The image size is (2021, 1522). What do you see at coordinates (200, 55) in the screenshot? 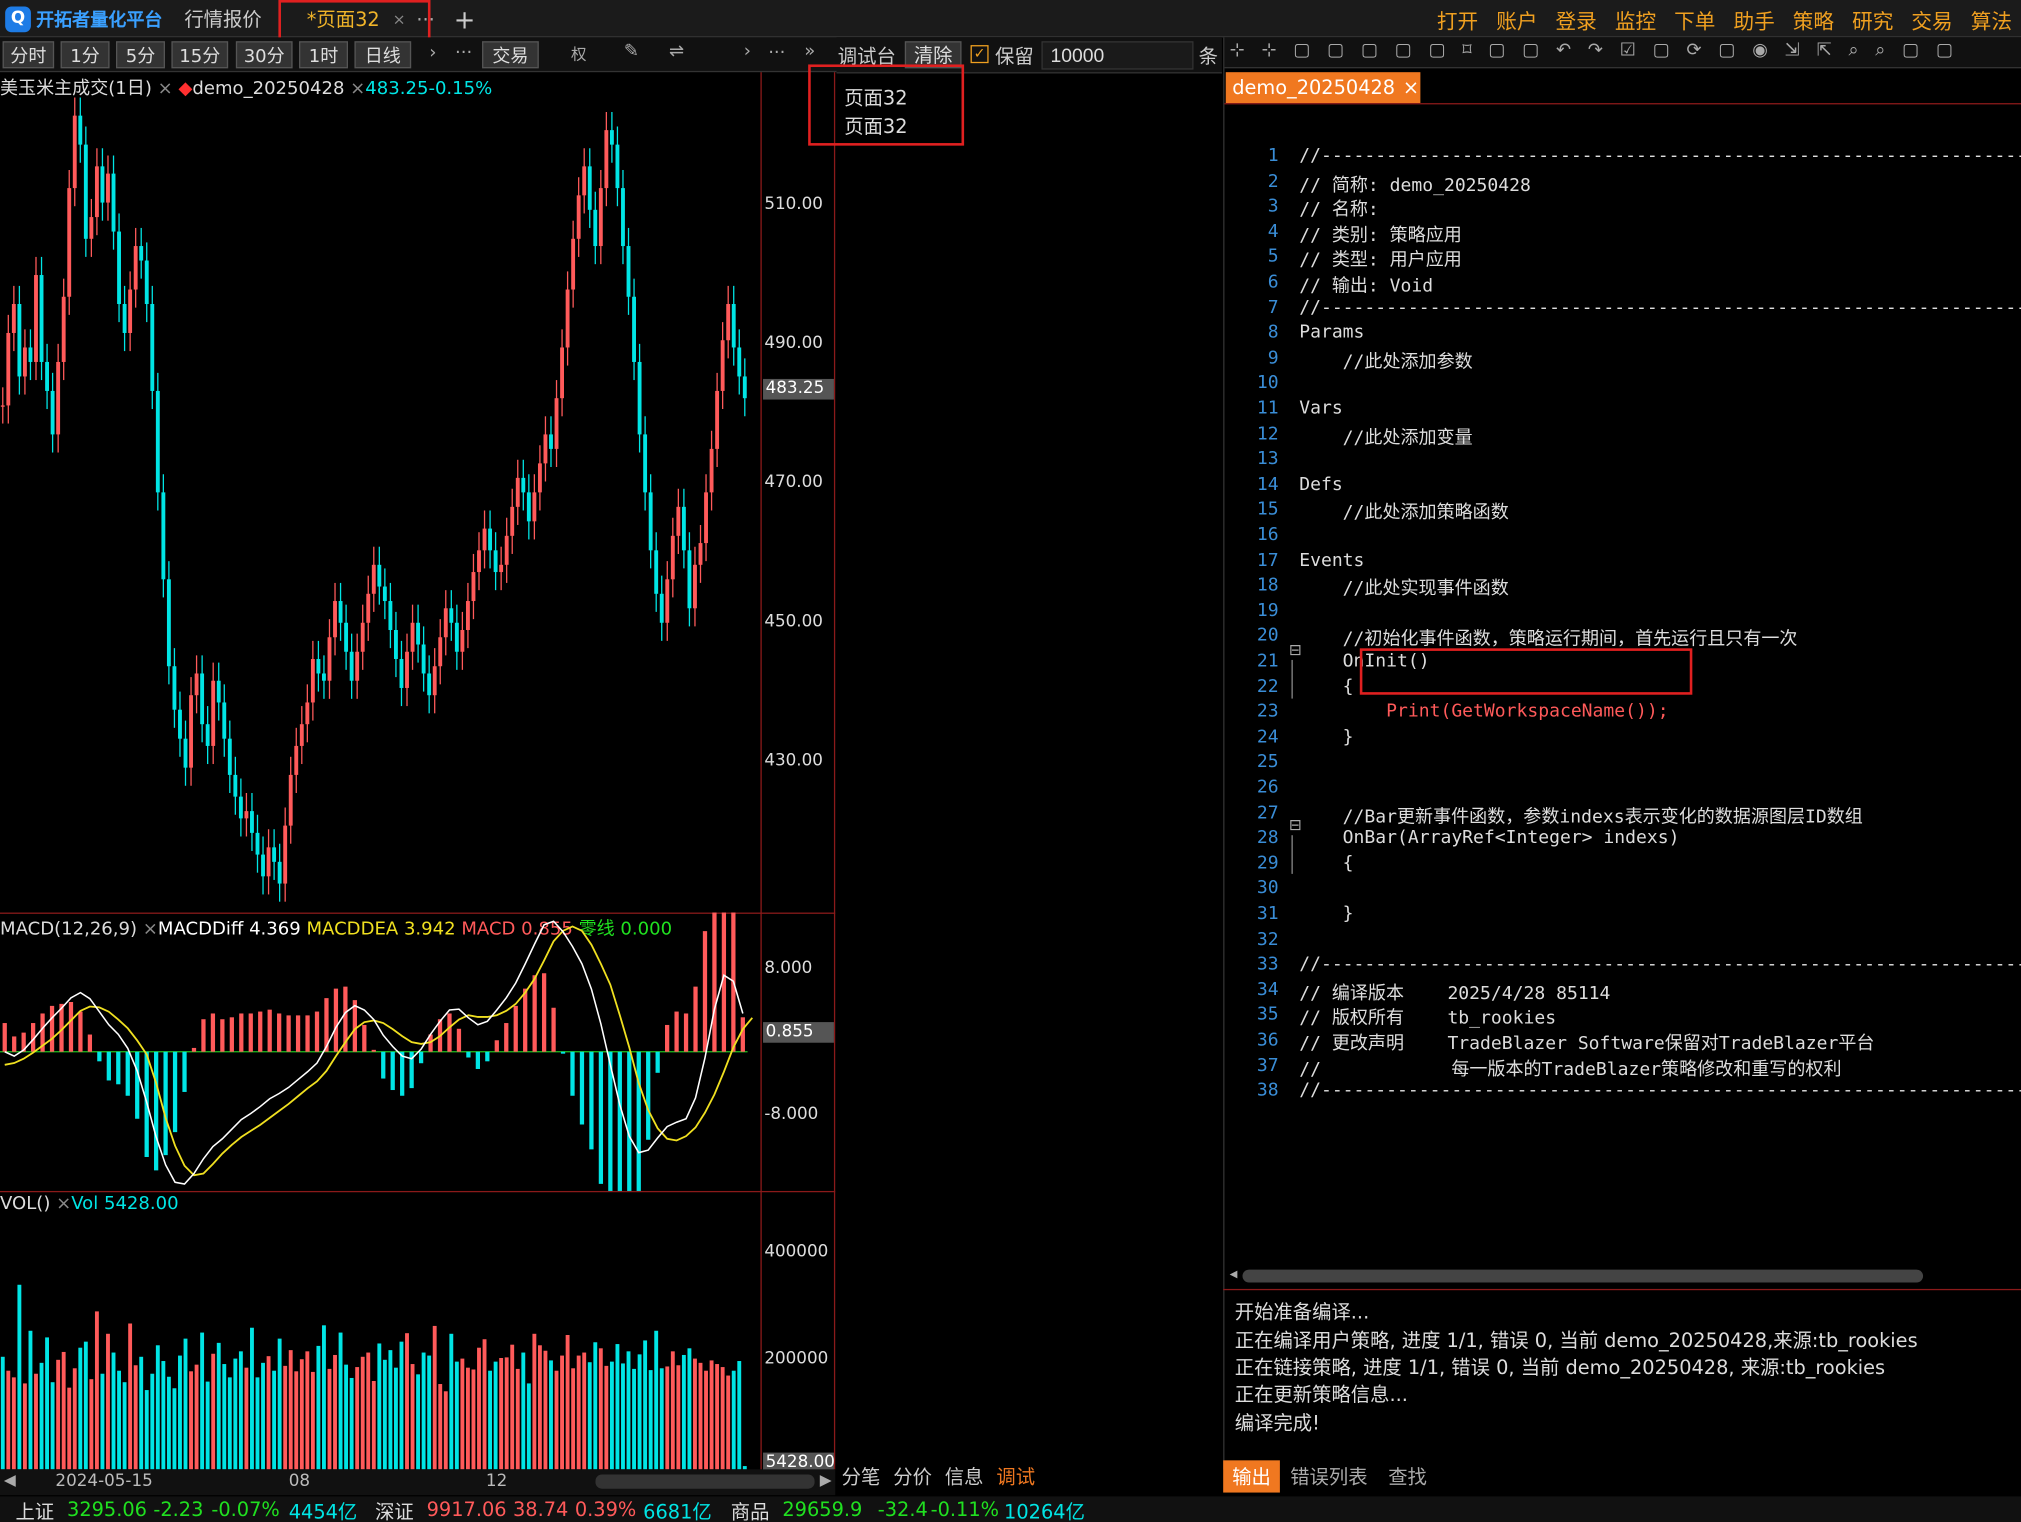
I see `period-15m-button: 15分` at bounding box center [200, 55].